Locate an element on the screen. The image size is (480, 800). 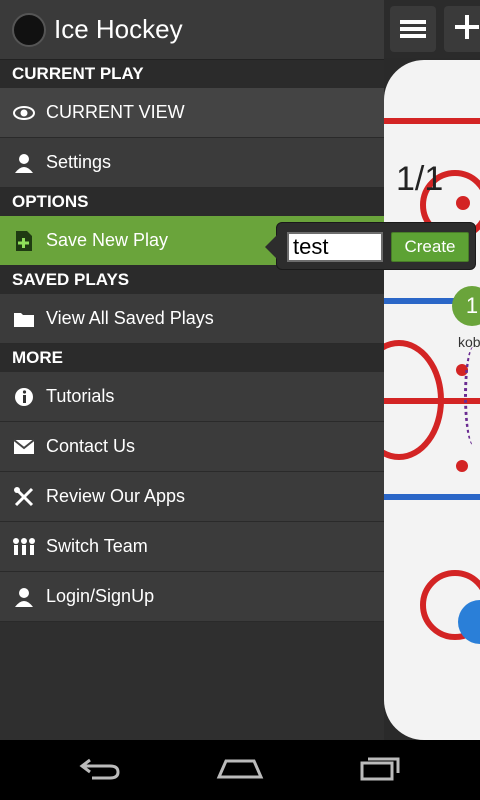
play-counter: 1/1 is located at coordinates (420, 179).